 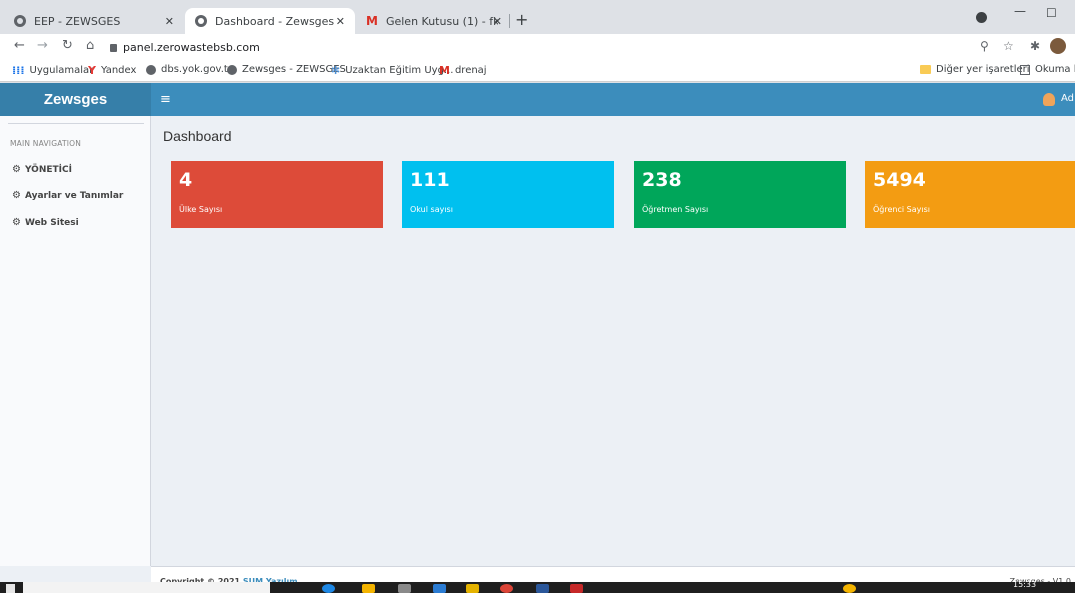 I want to click on reload-button: ↻, so click(x=67, y=45).